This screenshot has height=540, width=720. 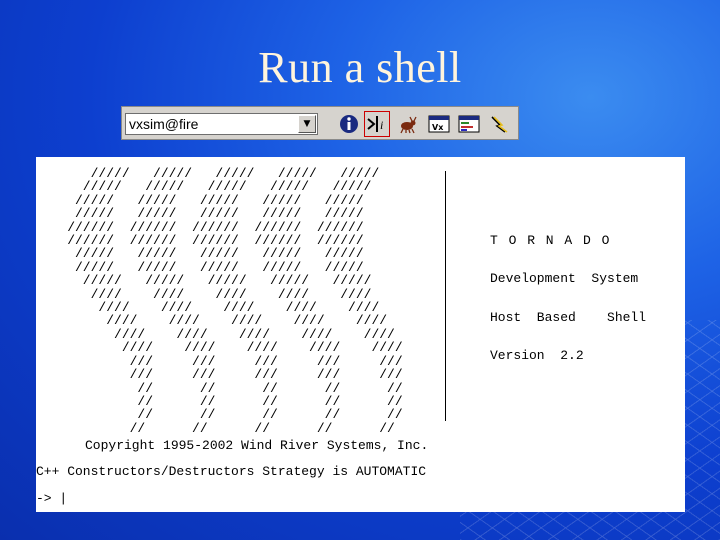 I want to click on target-server-combo: vxsim@fire ▼, so click(x=221, y=124).